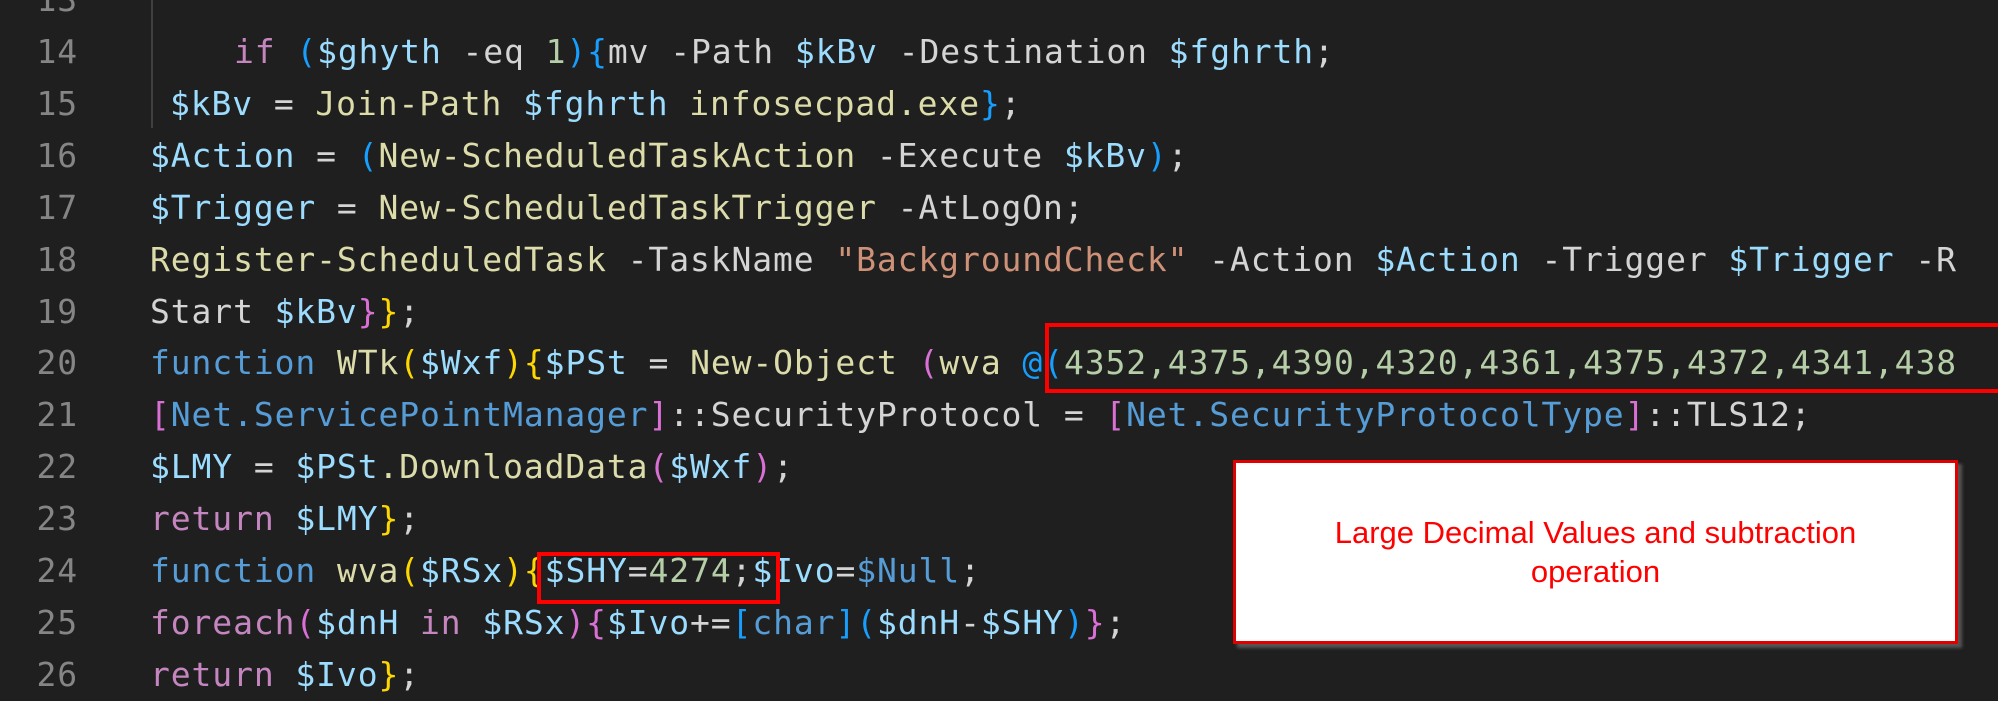 This screenshot has height=701, width=1998. What do you see at coordinates (721, 259) in the screenshot?
I see `code-token: -TaskName` at bounding box center [721, 259].